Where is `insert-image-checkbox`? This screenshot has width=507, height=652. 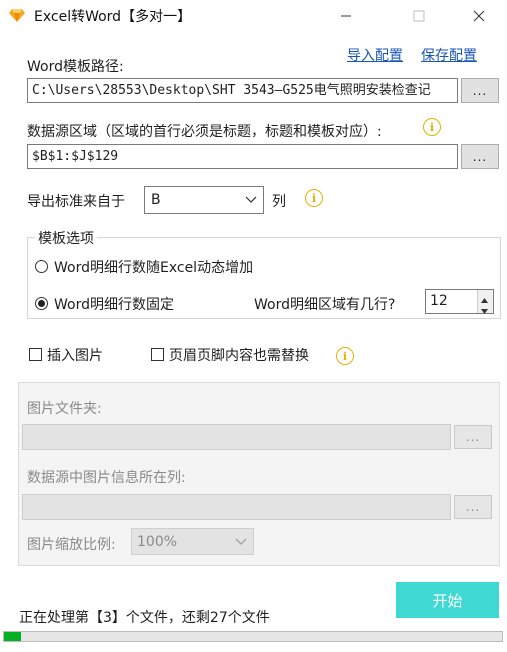
insert-image-checkbox is located at coordinates (35, 354).